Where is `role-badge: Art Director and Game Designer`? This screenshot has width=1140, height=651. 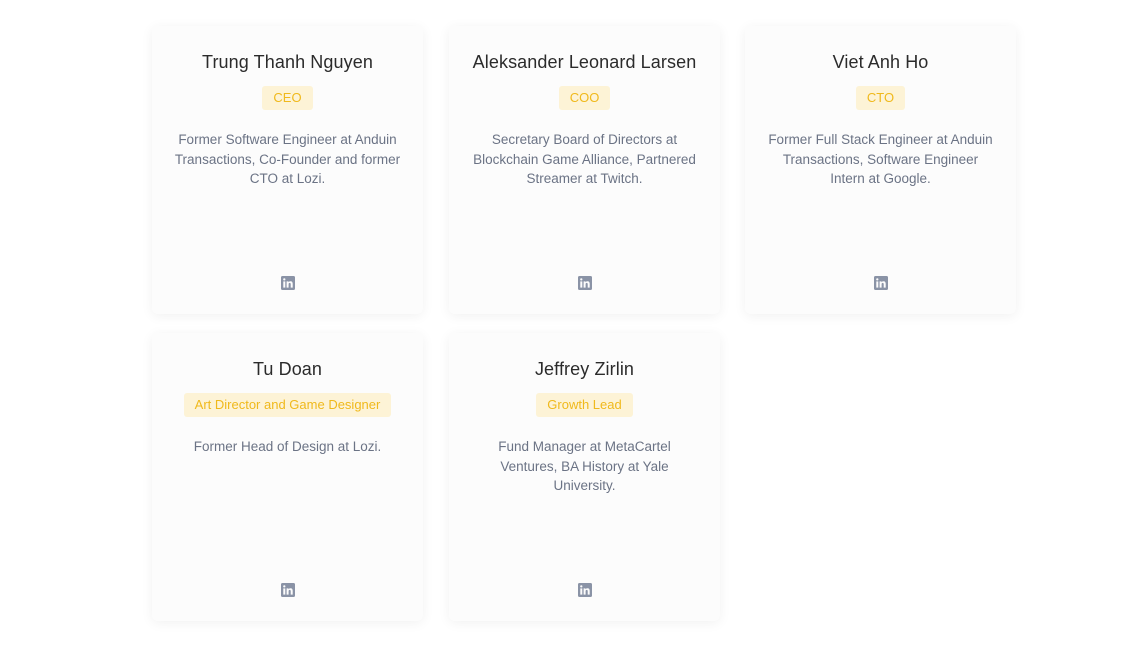 role-badge: Art Director and Game Designer is located at coordinates (287, 405).